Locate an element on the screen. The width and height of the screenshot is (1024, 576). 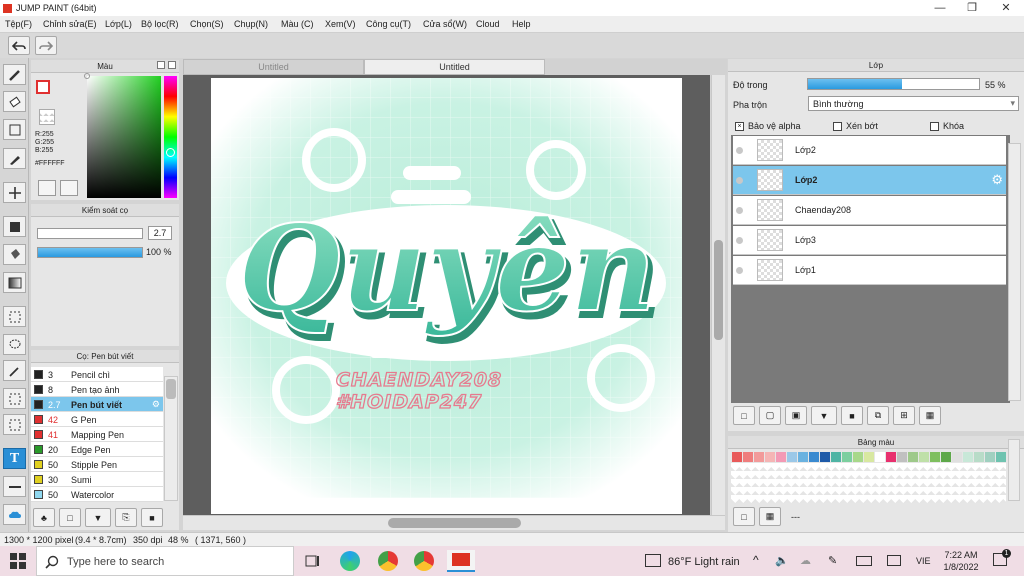
layer-merge-button: ⊞ is located at coordinates (904, 415).